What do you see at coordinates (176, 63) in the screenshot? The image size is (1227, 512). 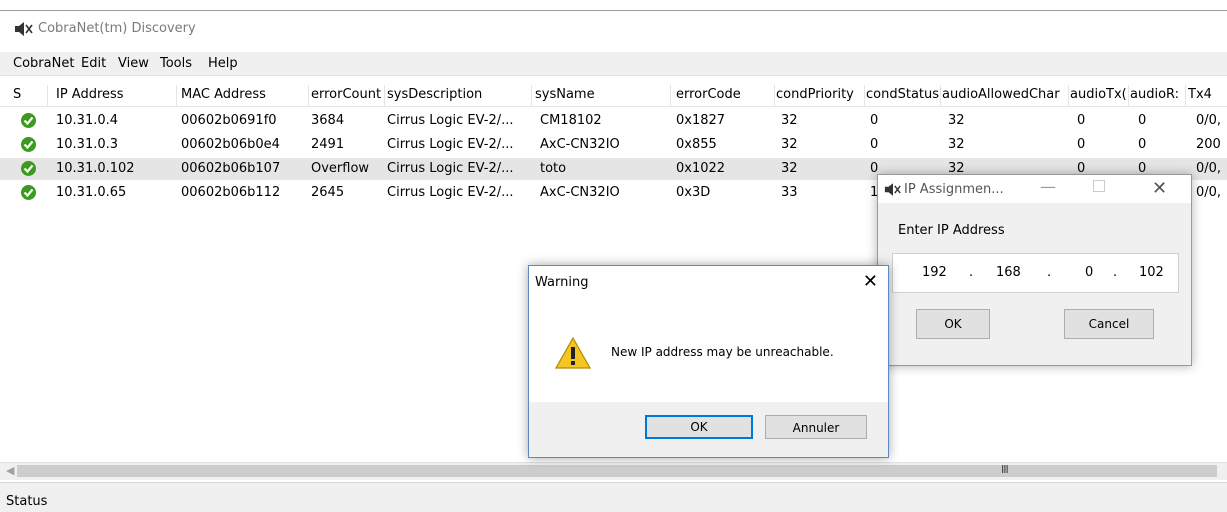 I see `menu-tools: Tools` at bounding box center [176, 63].